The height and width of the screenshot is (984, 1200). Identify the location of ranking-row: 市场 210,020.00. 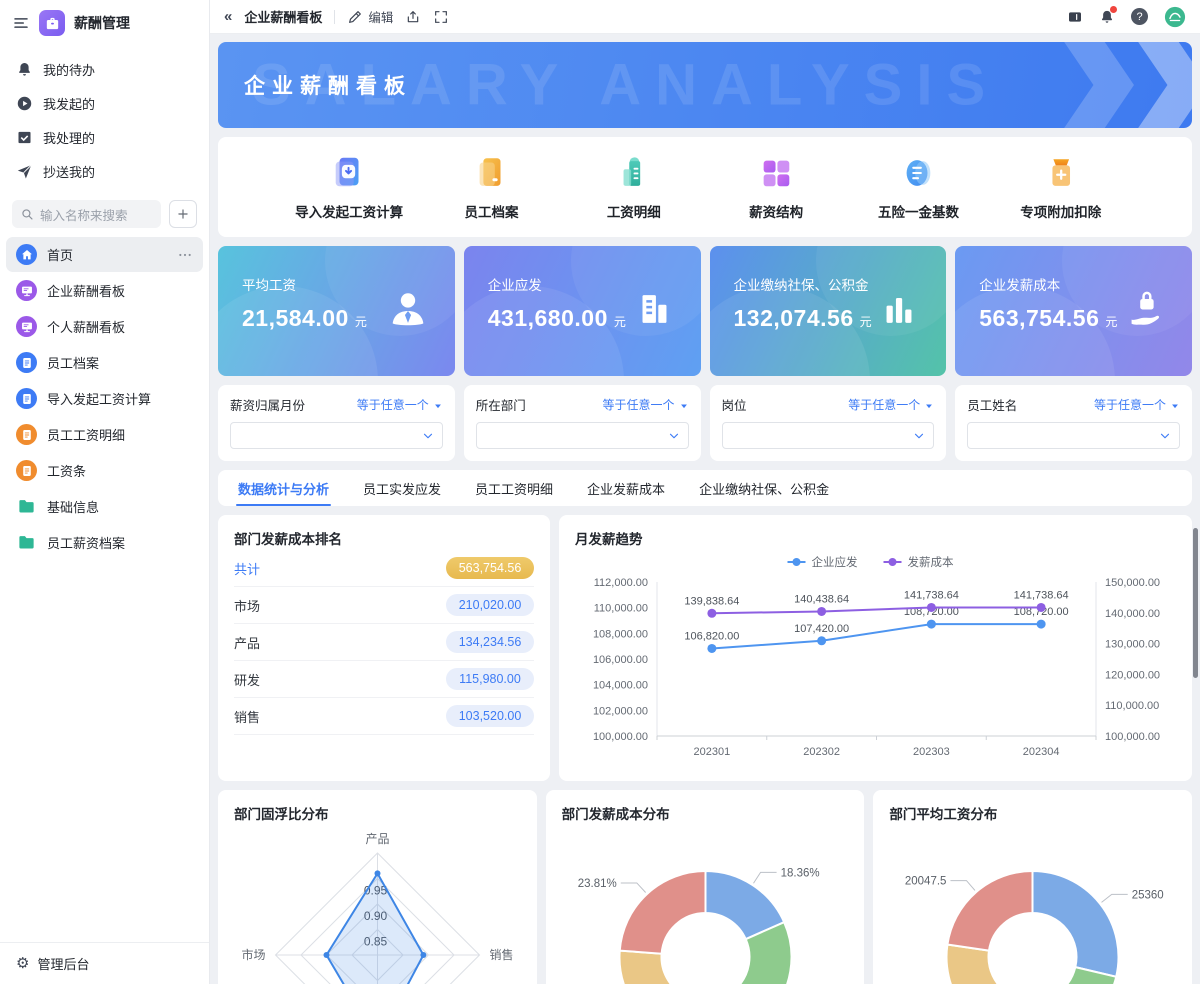
(384, 605).